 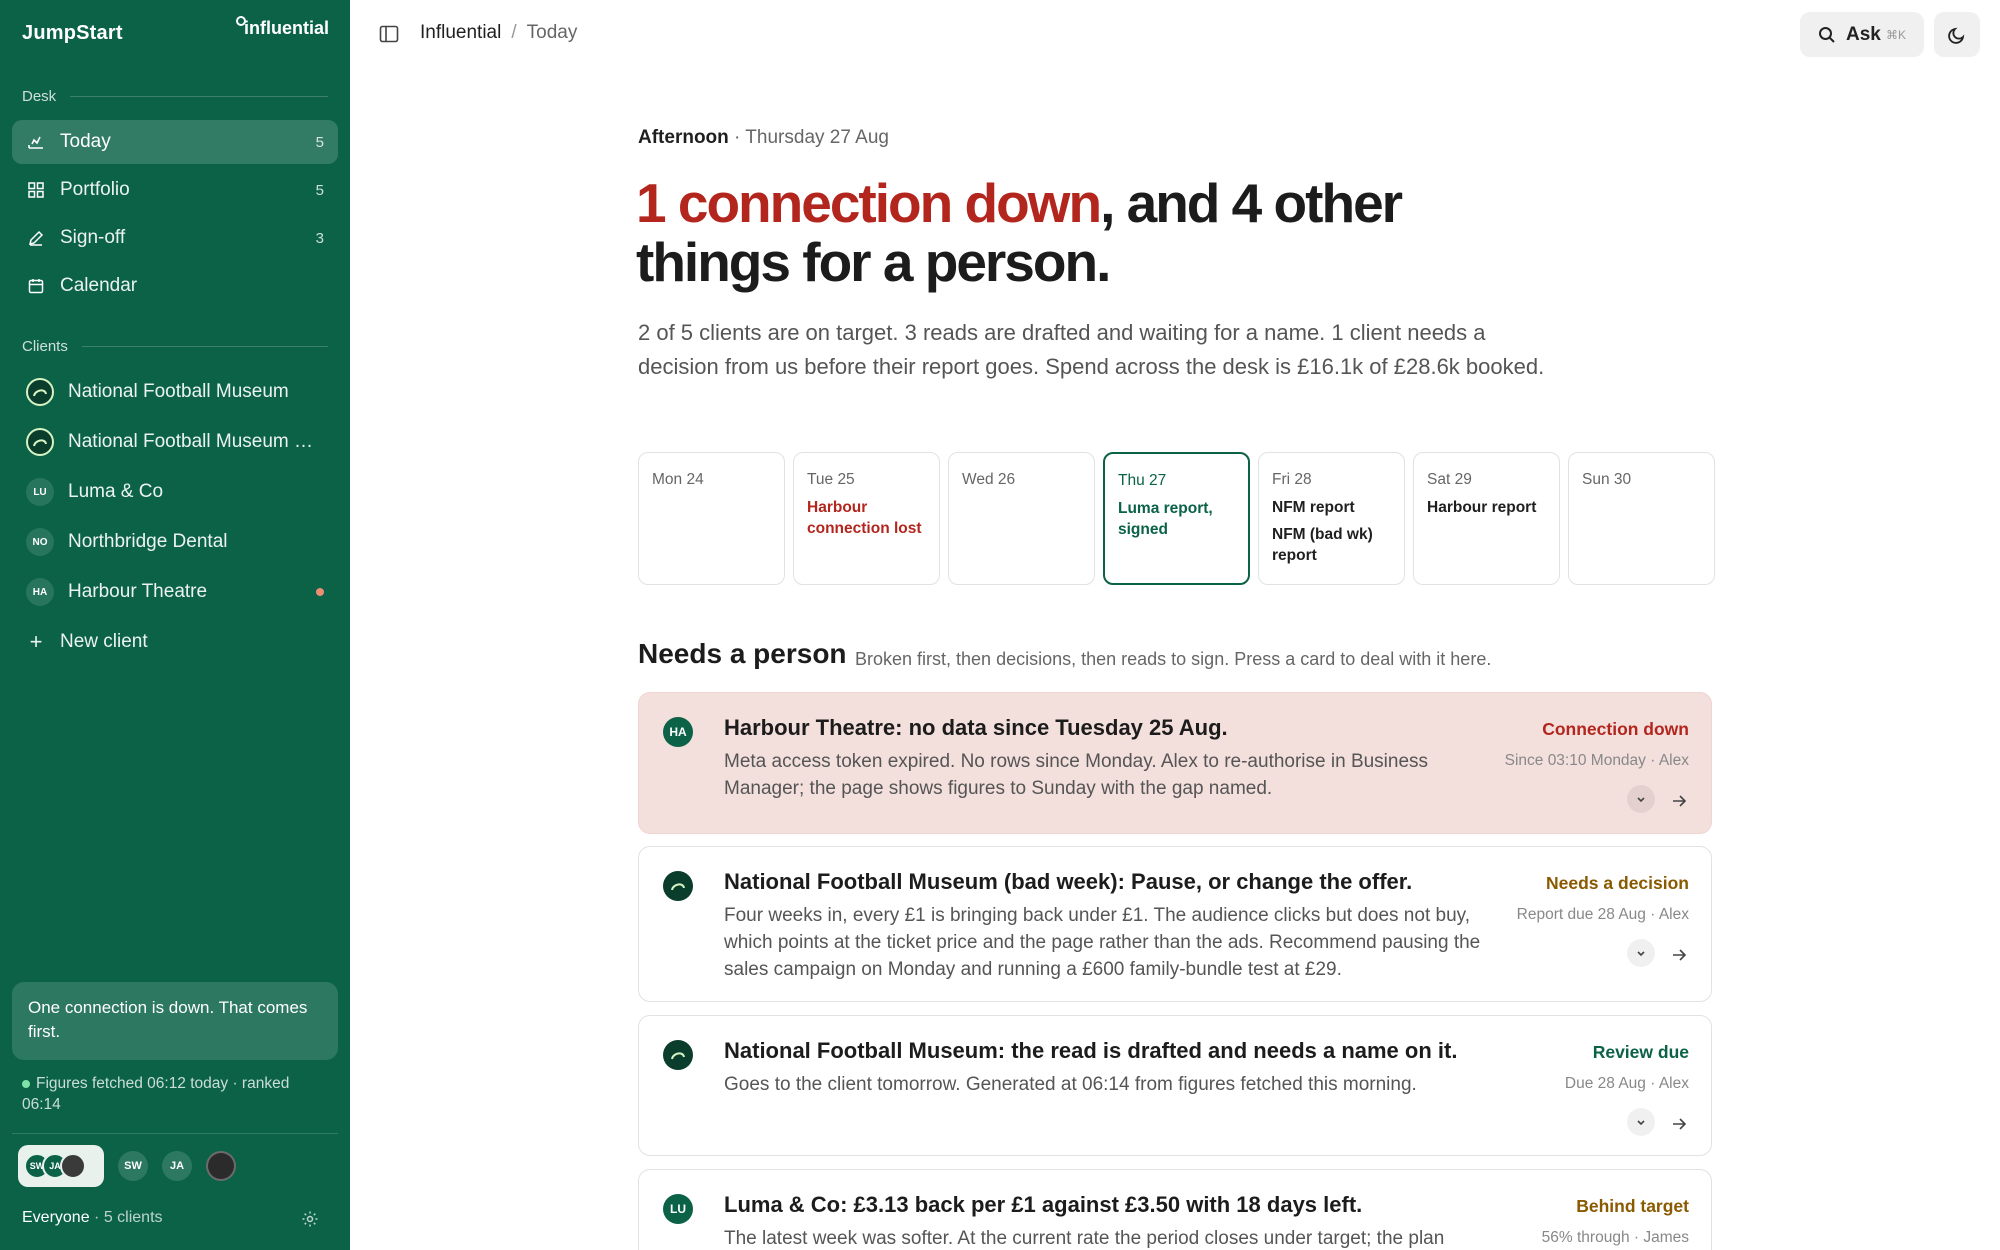 I want to click on client-badge: NO, so click(x=40, y=542).